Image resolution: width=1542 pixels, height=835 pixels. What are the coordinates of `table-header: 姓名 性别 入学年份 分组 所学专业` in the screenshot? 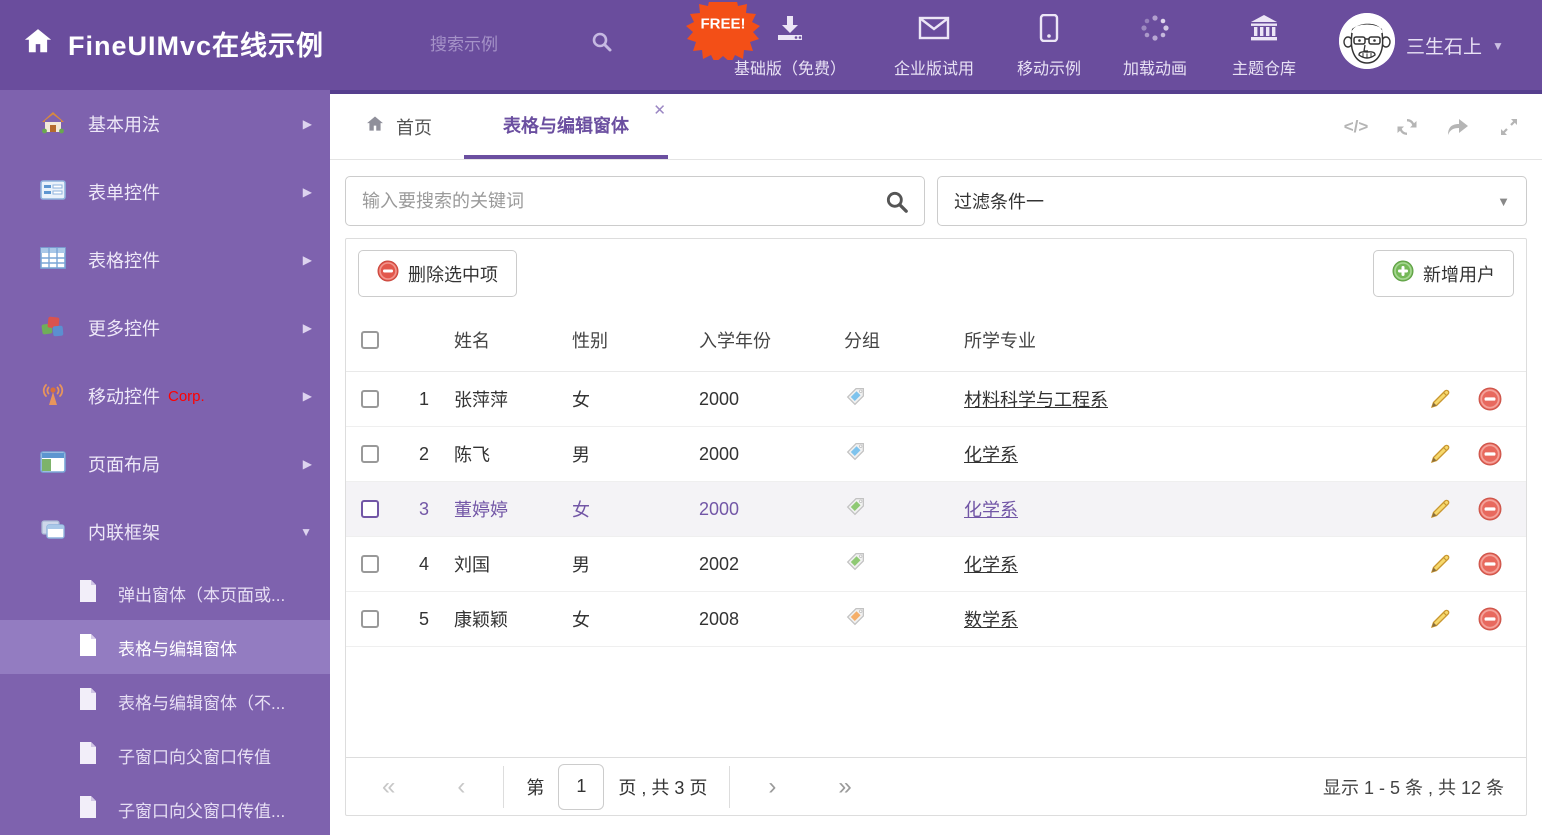 It's located at (936, 340).